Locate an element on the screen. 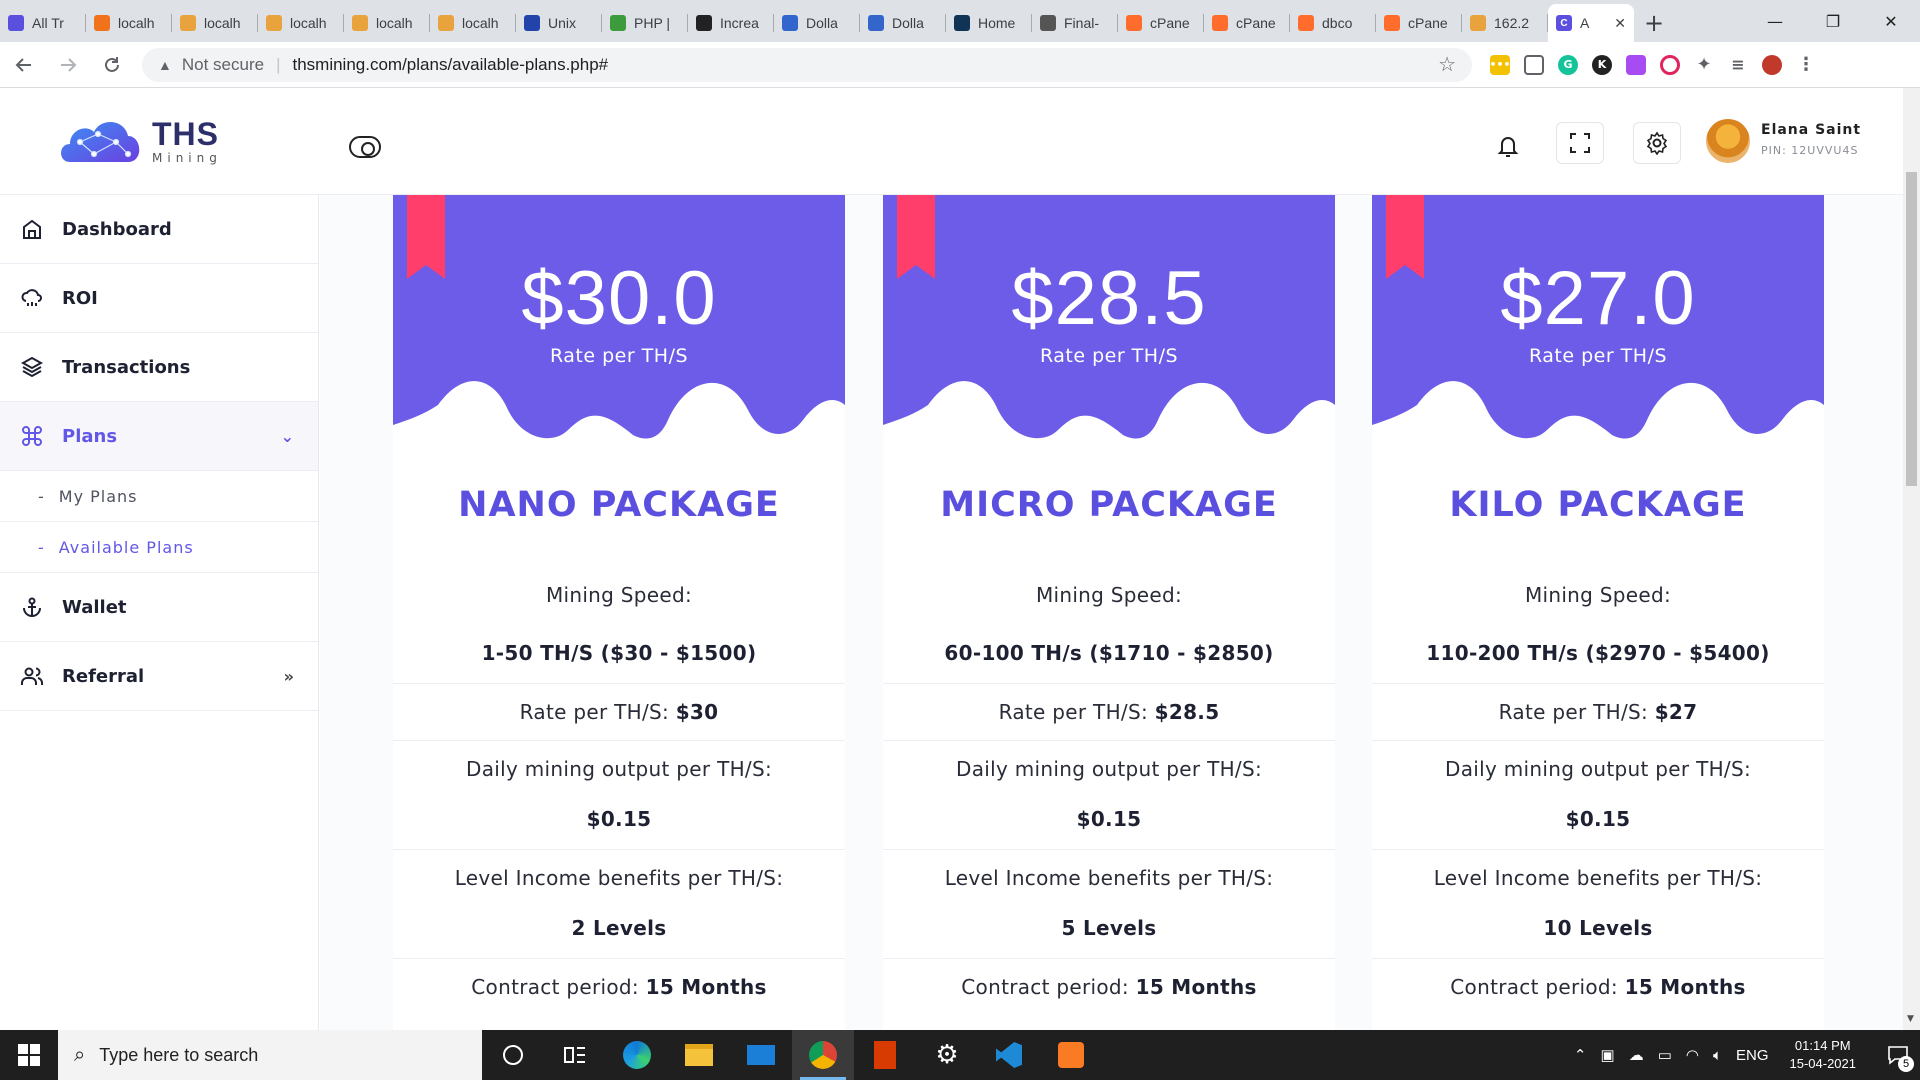 The height and width of the screenshot is (1080, 1920). vscode-icon is located at coordinates (1009, 1055).